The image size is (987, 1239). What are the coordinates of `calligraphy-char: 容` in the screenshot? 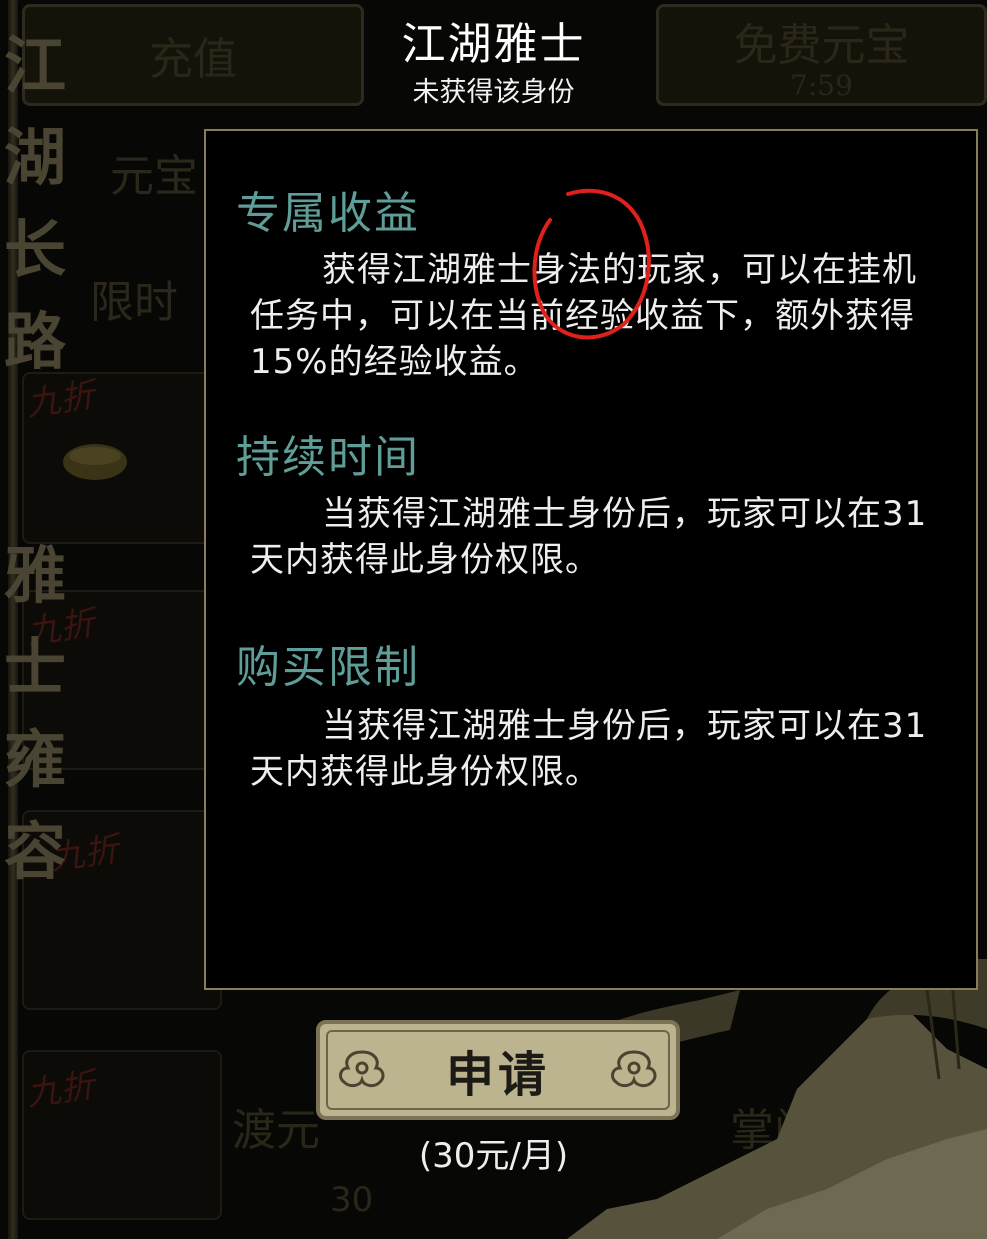 It's located at (34, 851).